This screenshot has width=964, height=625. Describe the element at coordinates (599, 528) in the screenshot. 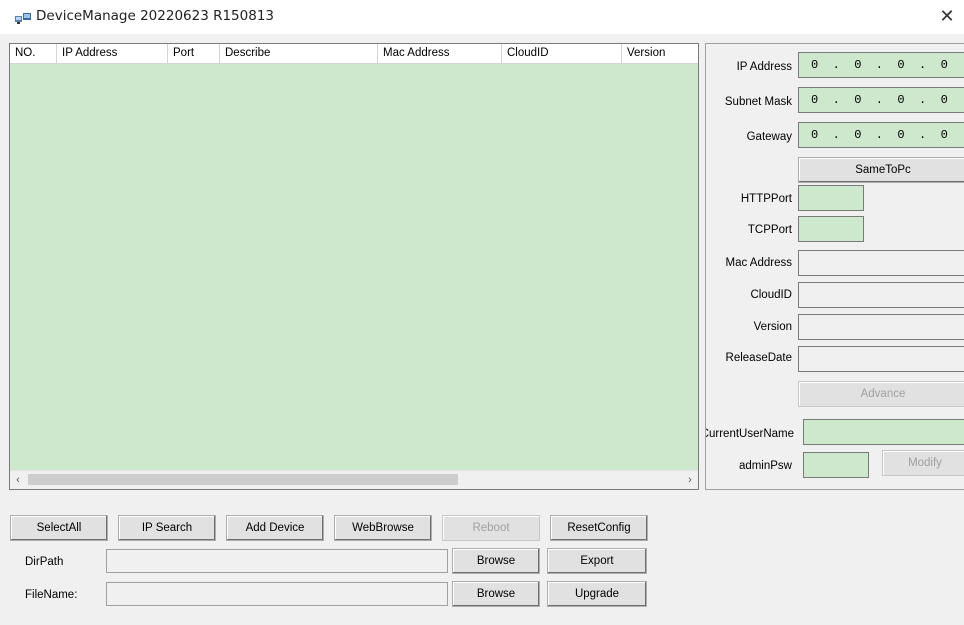

I see `reset-config-button: ResetConfig` at that location.